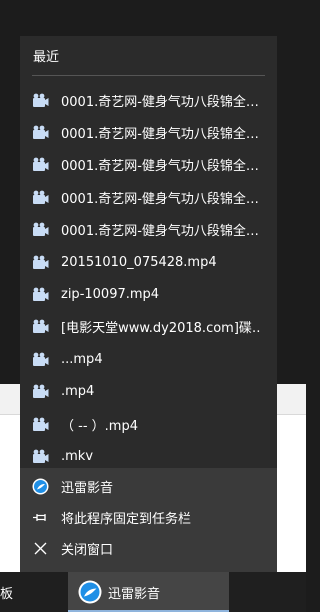 The image size is (320, 612). I want to click on recent-item-label: ...mp4, so click(82, 359).